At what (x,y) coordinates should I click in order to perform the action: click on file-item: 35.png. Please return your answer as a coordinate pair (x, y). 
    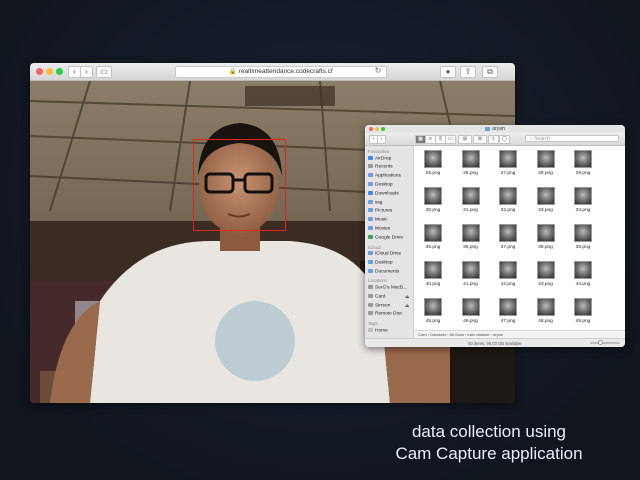
    Looking at the image, I should click on (433, 240).